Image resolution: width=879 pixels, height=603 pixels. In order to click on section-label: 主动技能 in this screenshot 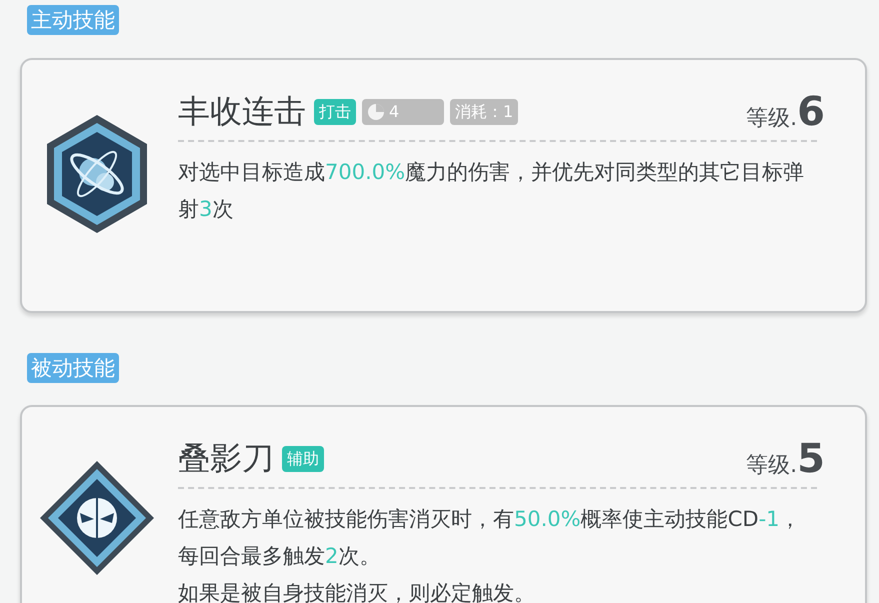, I will do `click(73, 20)`.